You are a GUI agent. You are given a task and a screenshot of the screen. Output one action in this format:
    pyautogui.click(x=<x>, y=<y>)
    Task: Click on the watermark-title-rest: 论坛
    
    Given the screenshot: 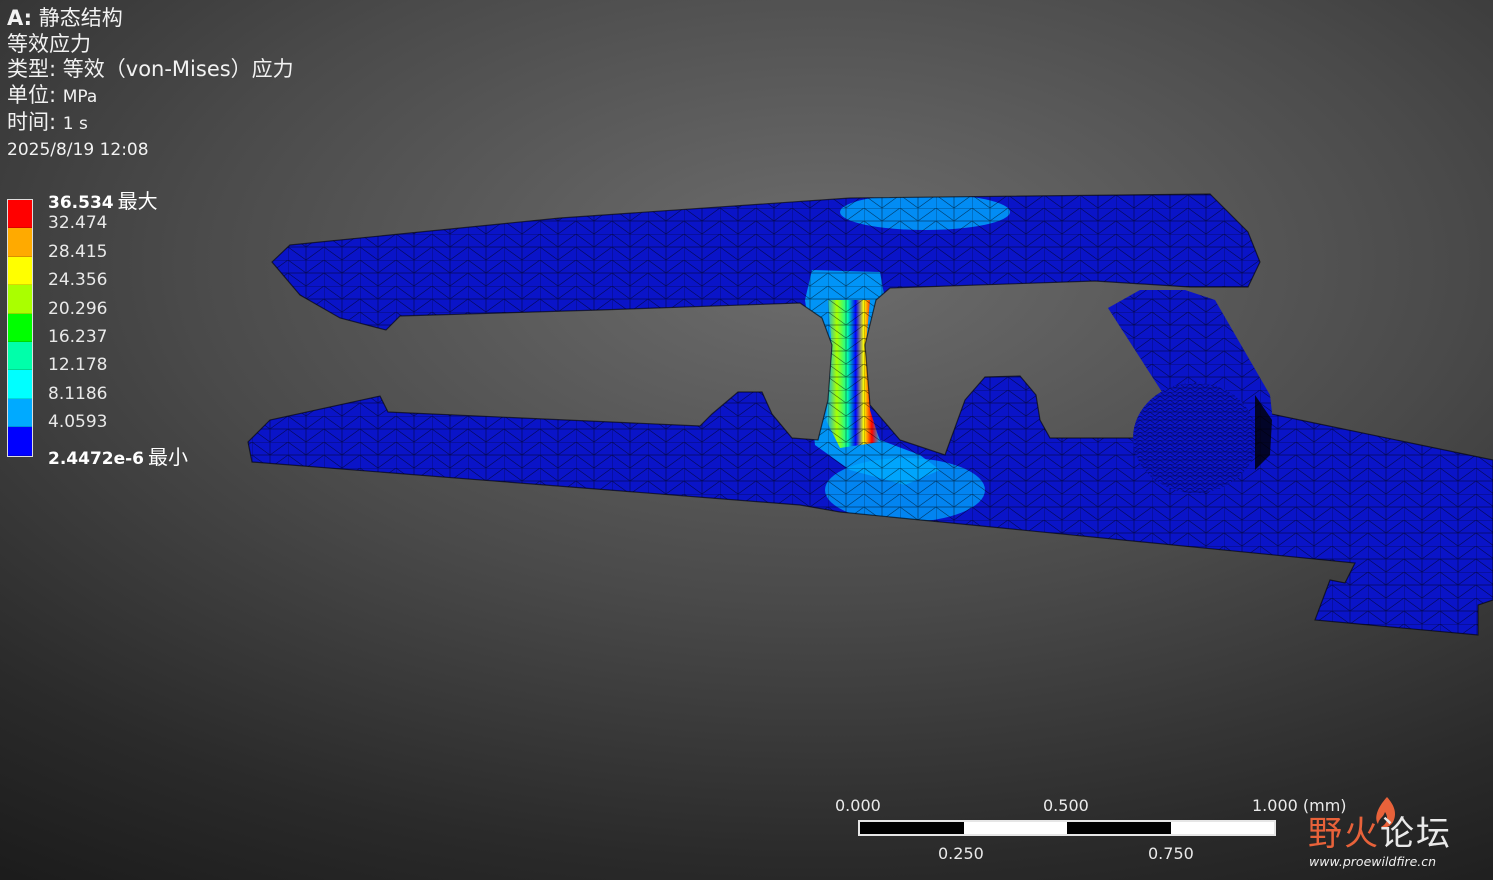 What is the action you would take?
    pyautogui.click(x=1416, y=834)
    